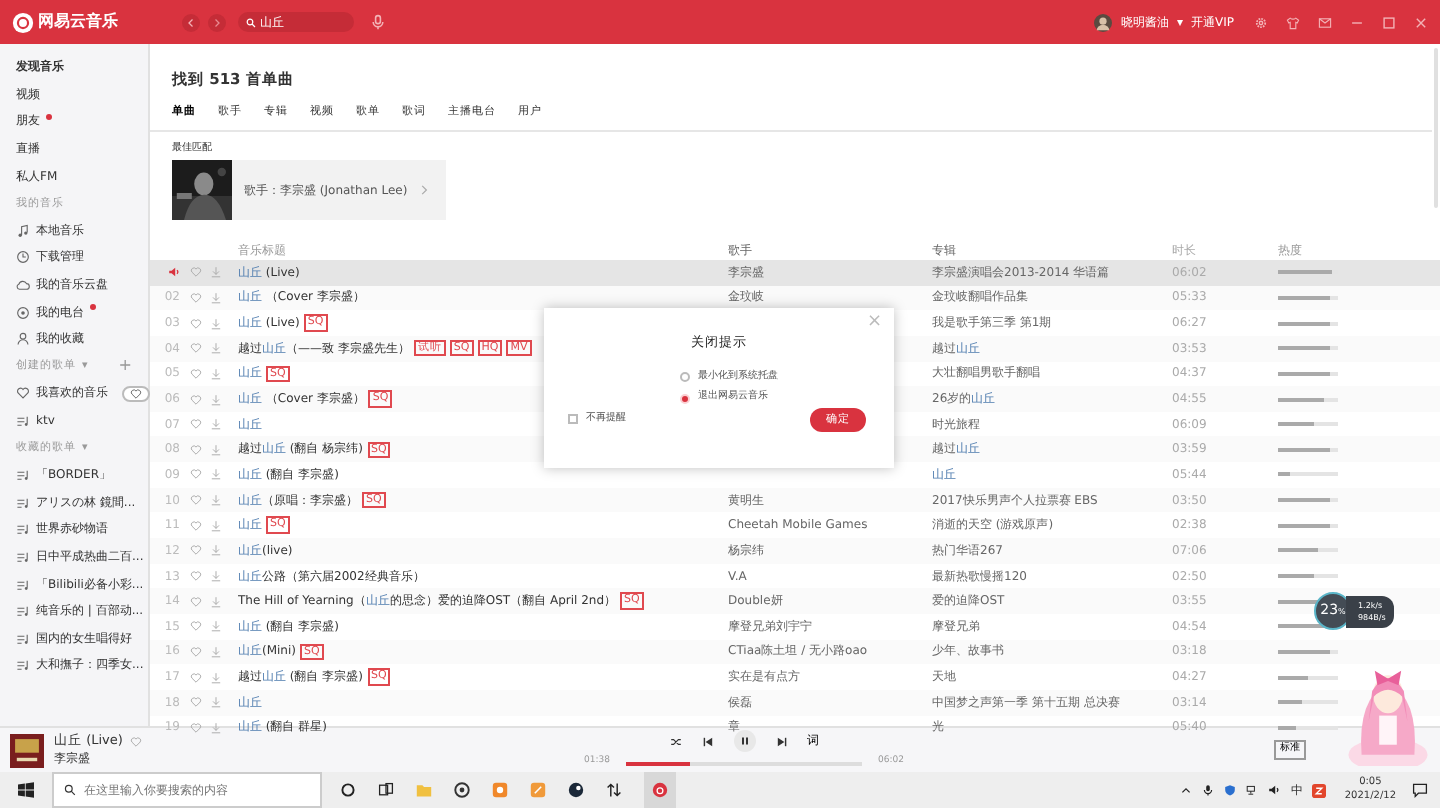  I want to click on heartbeat-mode-button, so click(136, 393).